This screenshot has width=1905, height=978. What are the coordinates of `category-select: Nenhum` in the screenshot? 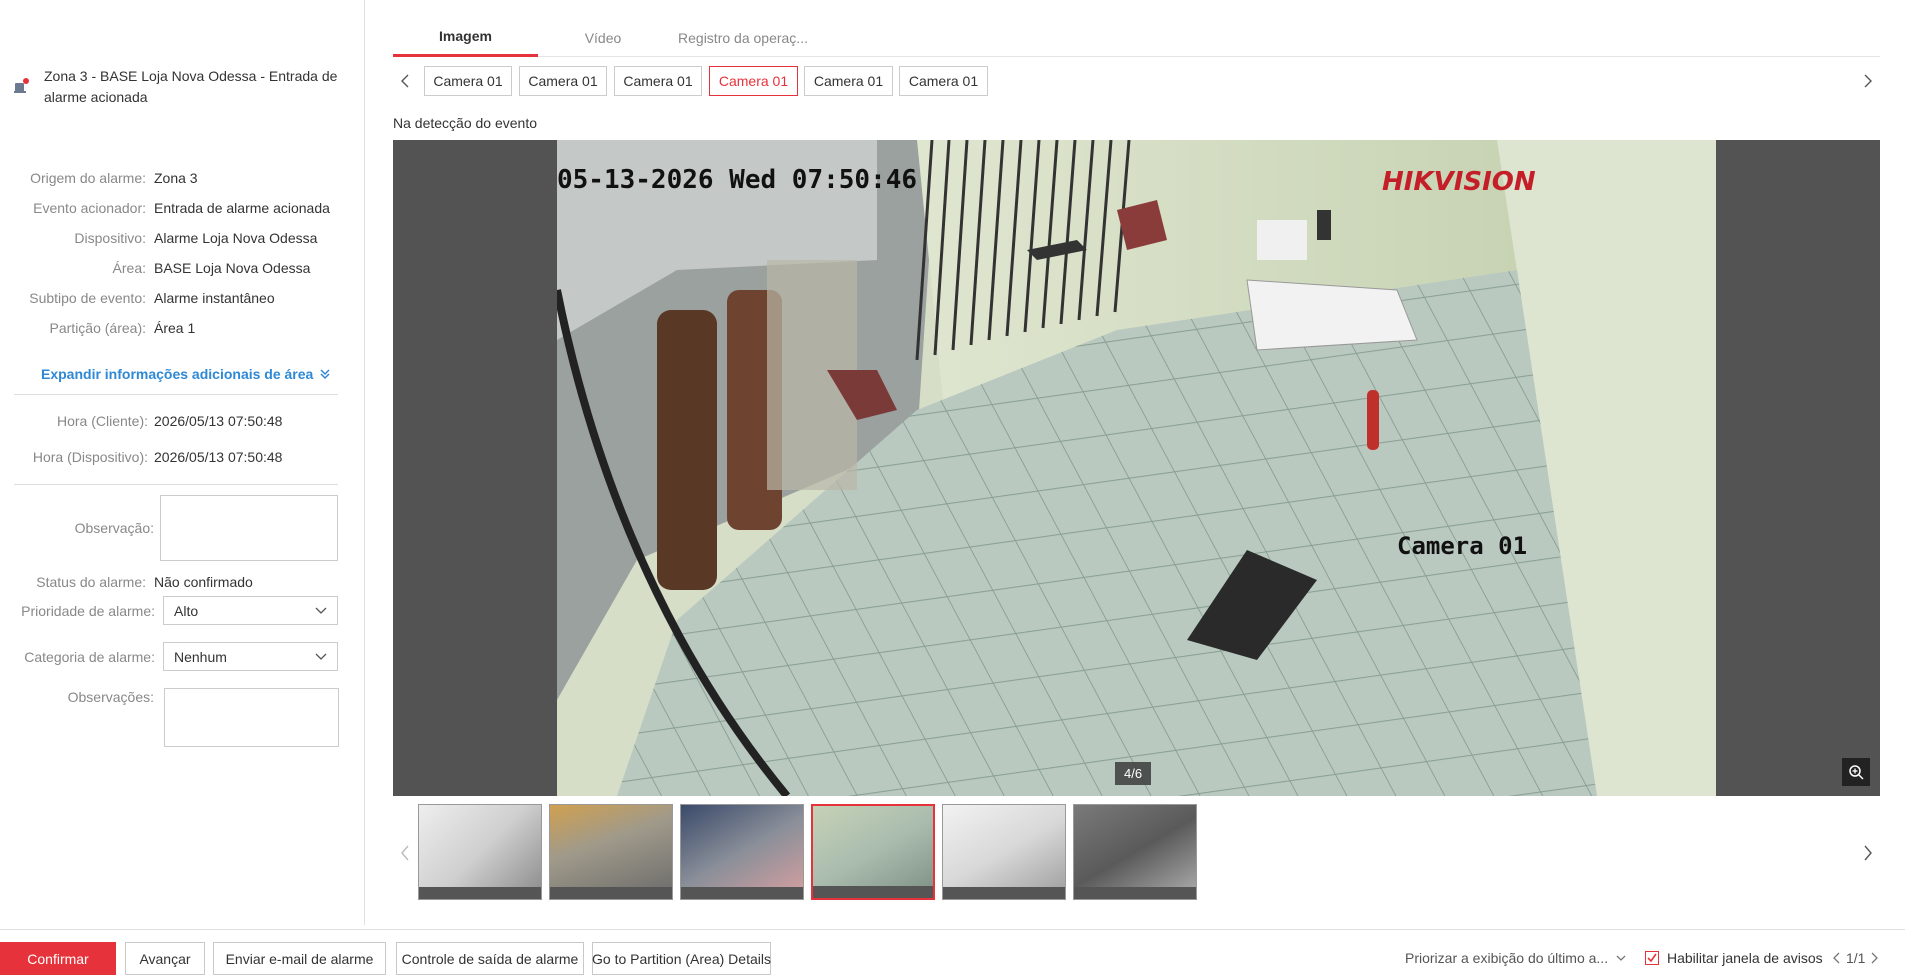 It's located at (250, 656).